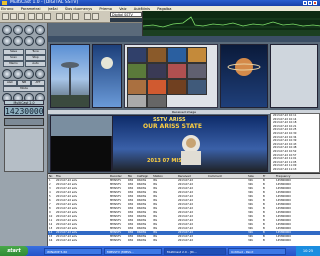 The image size is (320, 256). I want to click on table-cell: 32K, so click(251, 240).